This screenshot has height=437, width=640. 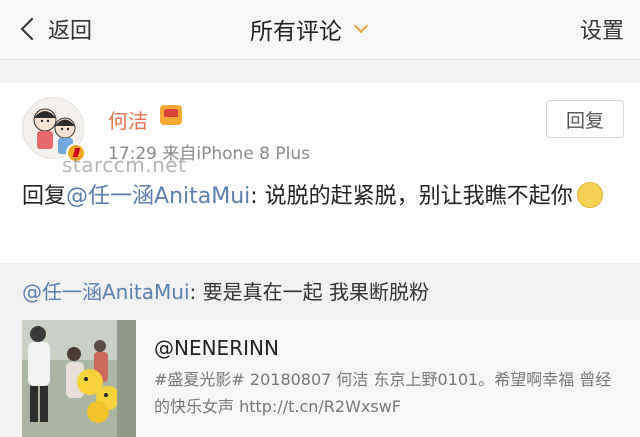 I want to click on comment-filter-dropdown: 所有评论, so click(x=309, y=29).